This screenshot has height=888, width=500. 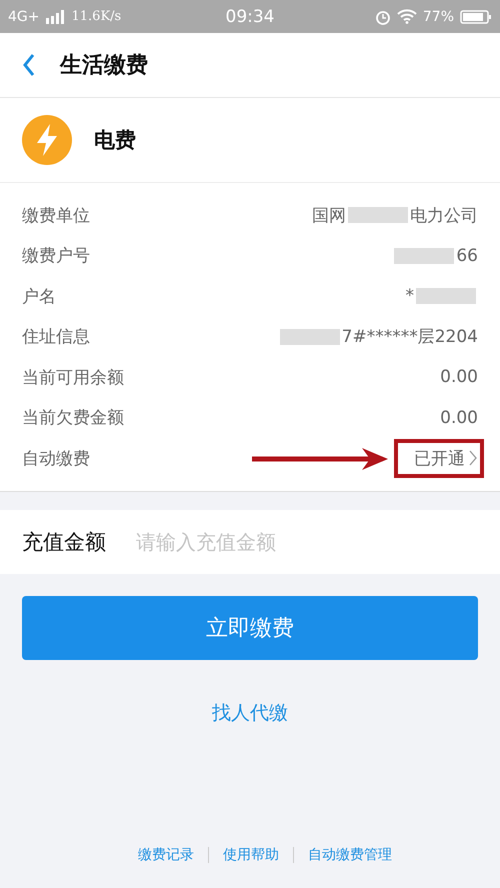 I want to click on field-label: 户名, so click(x=39, y=297).